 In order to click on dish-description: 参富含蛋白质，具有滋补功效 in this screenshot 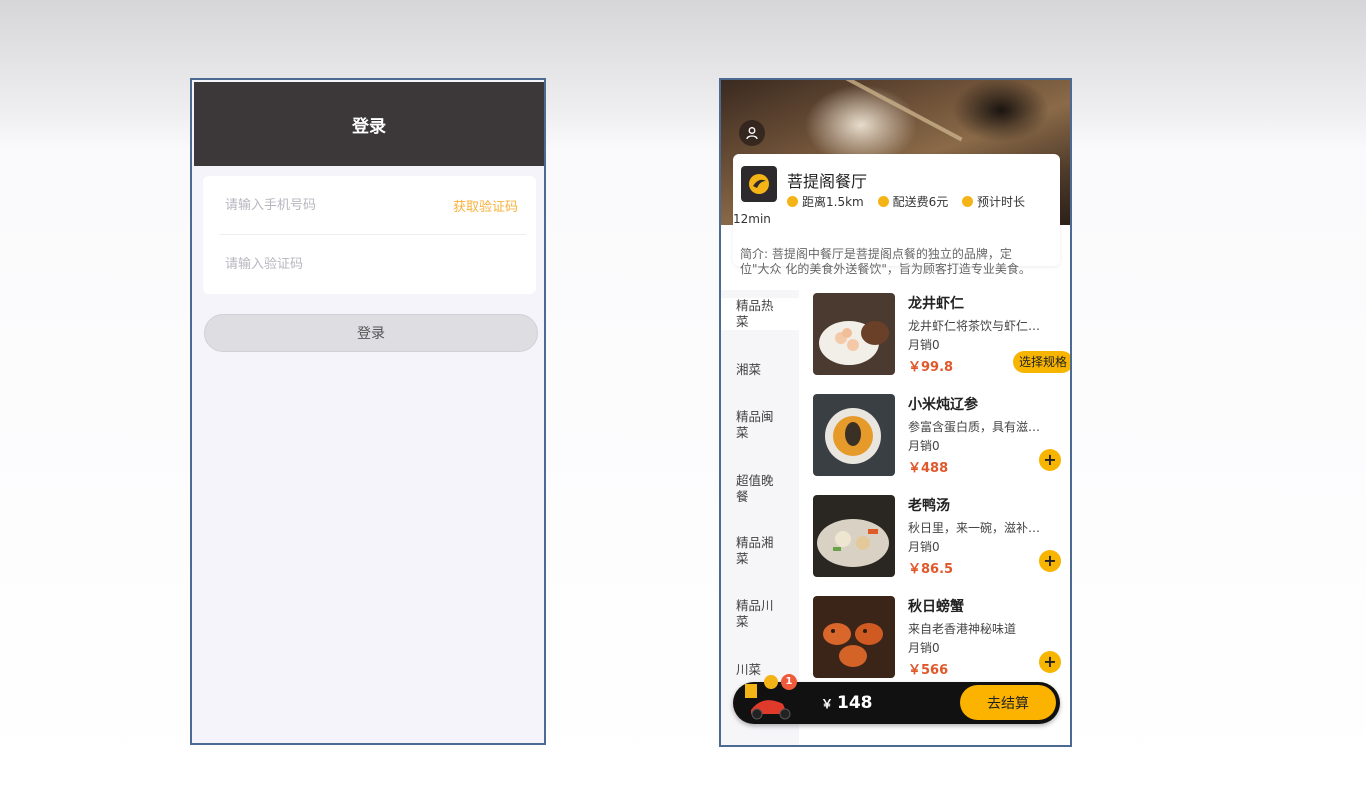, I will do `click(975, 427)`.